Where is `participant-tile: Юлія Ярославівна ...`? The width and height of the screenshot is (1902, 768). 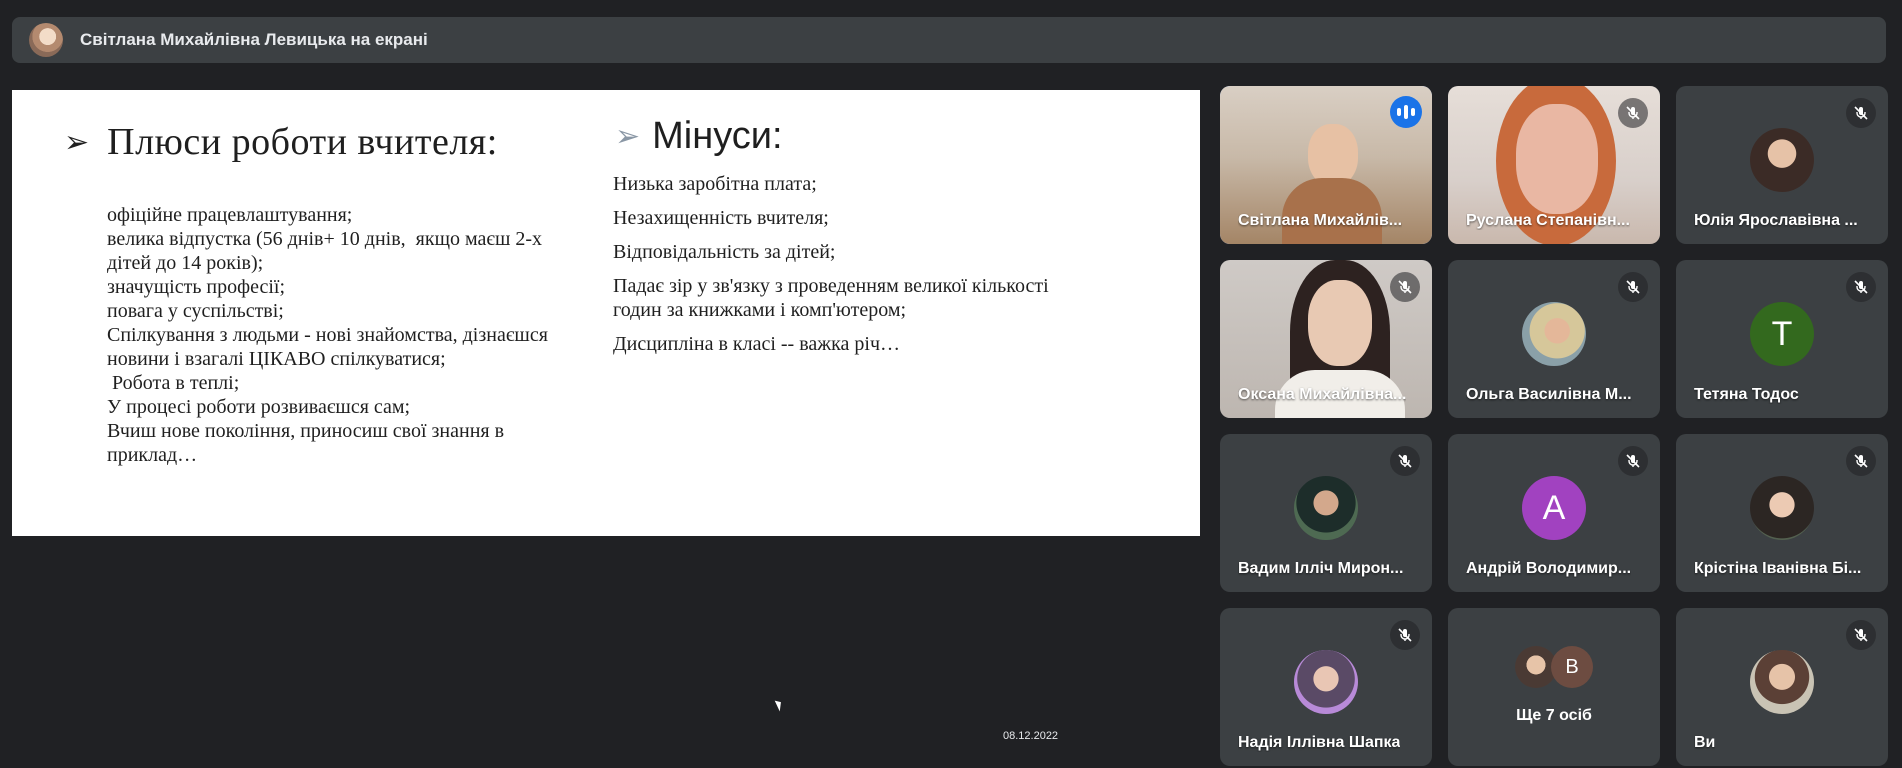 participant-tile: Юлія Ярославівна ... is located at coordinates (1782, 165).